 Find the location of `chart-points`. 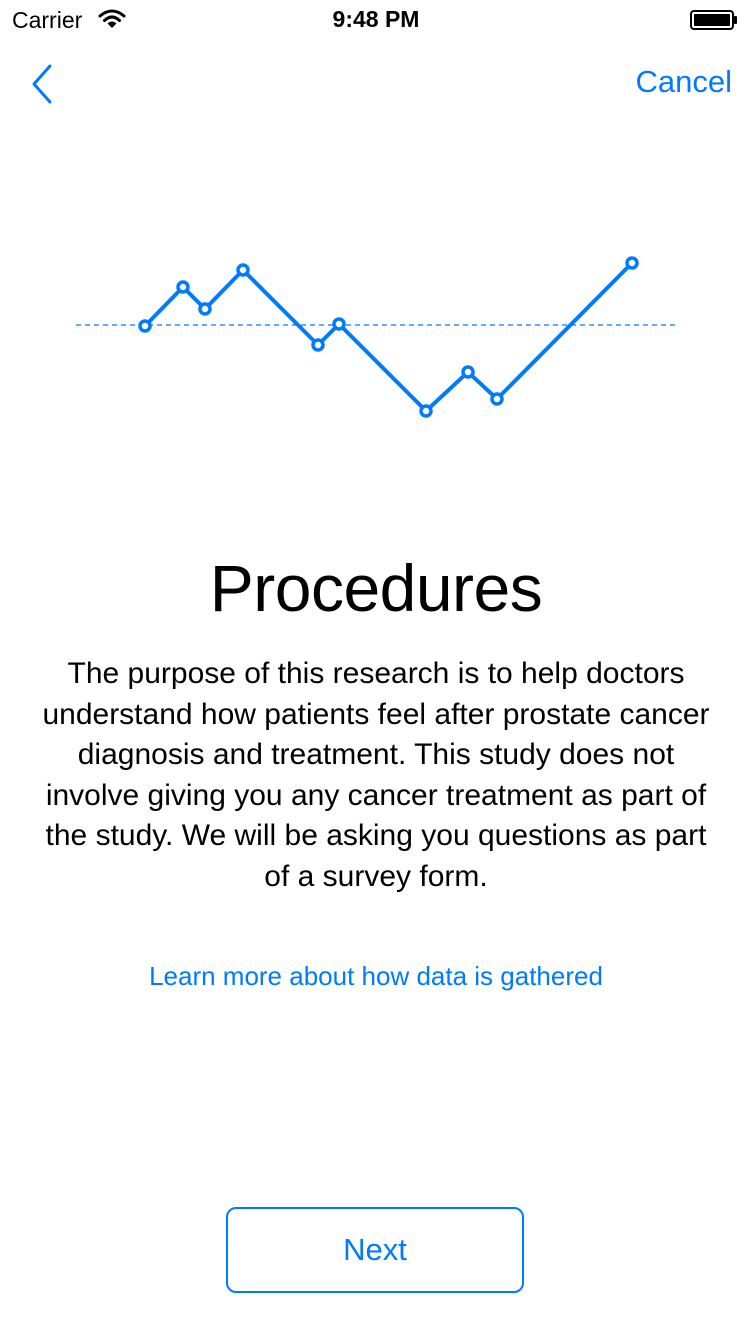

chart-points is located at coordinates (388, 337).